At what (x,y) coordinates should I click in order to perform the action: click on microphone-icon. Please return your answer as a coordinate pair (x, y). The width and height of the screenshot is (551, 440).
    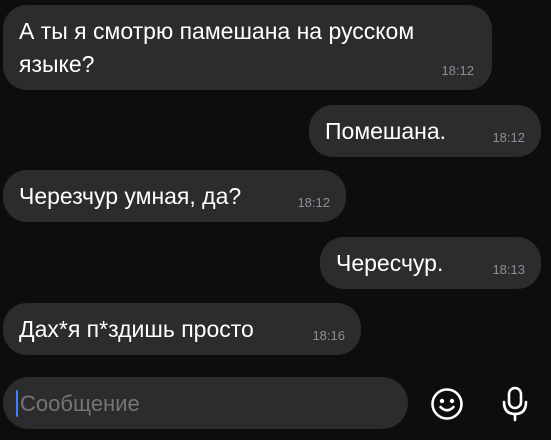
    Looking at the image, I should click on (515, 404).